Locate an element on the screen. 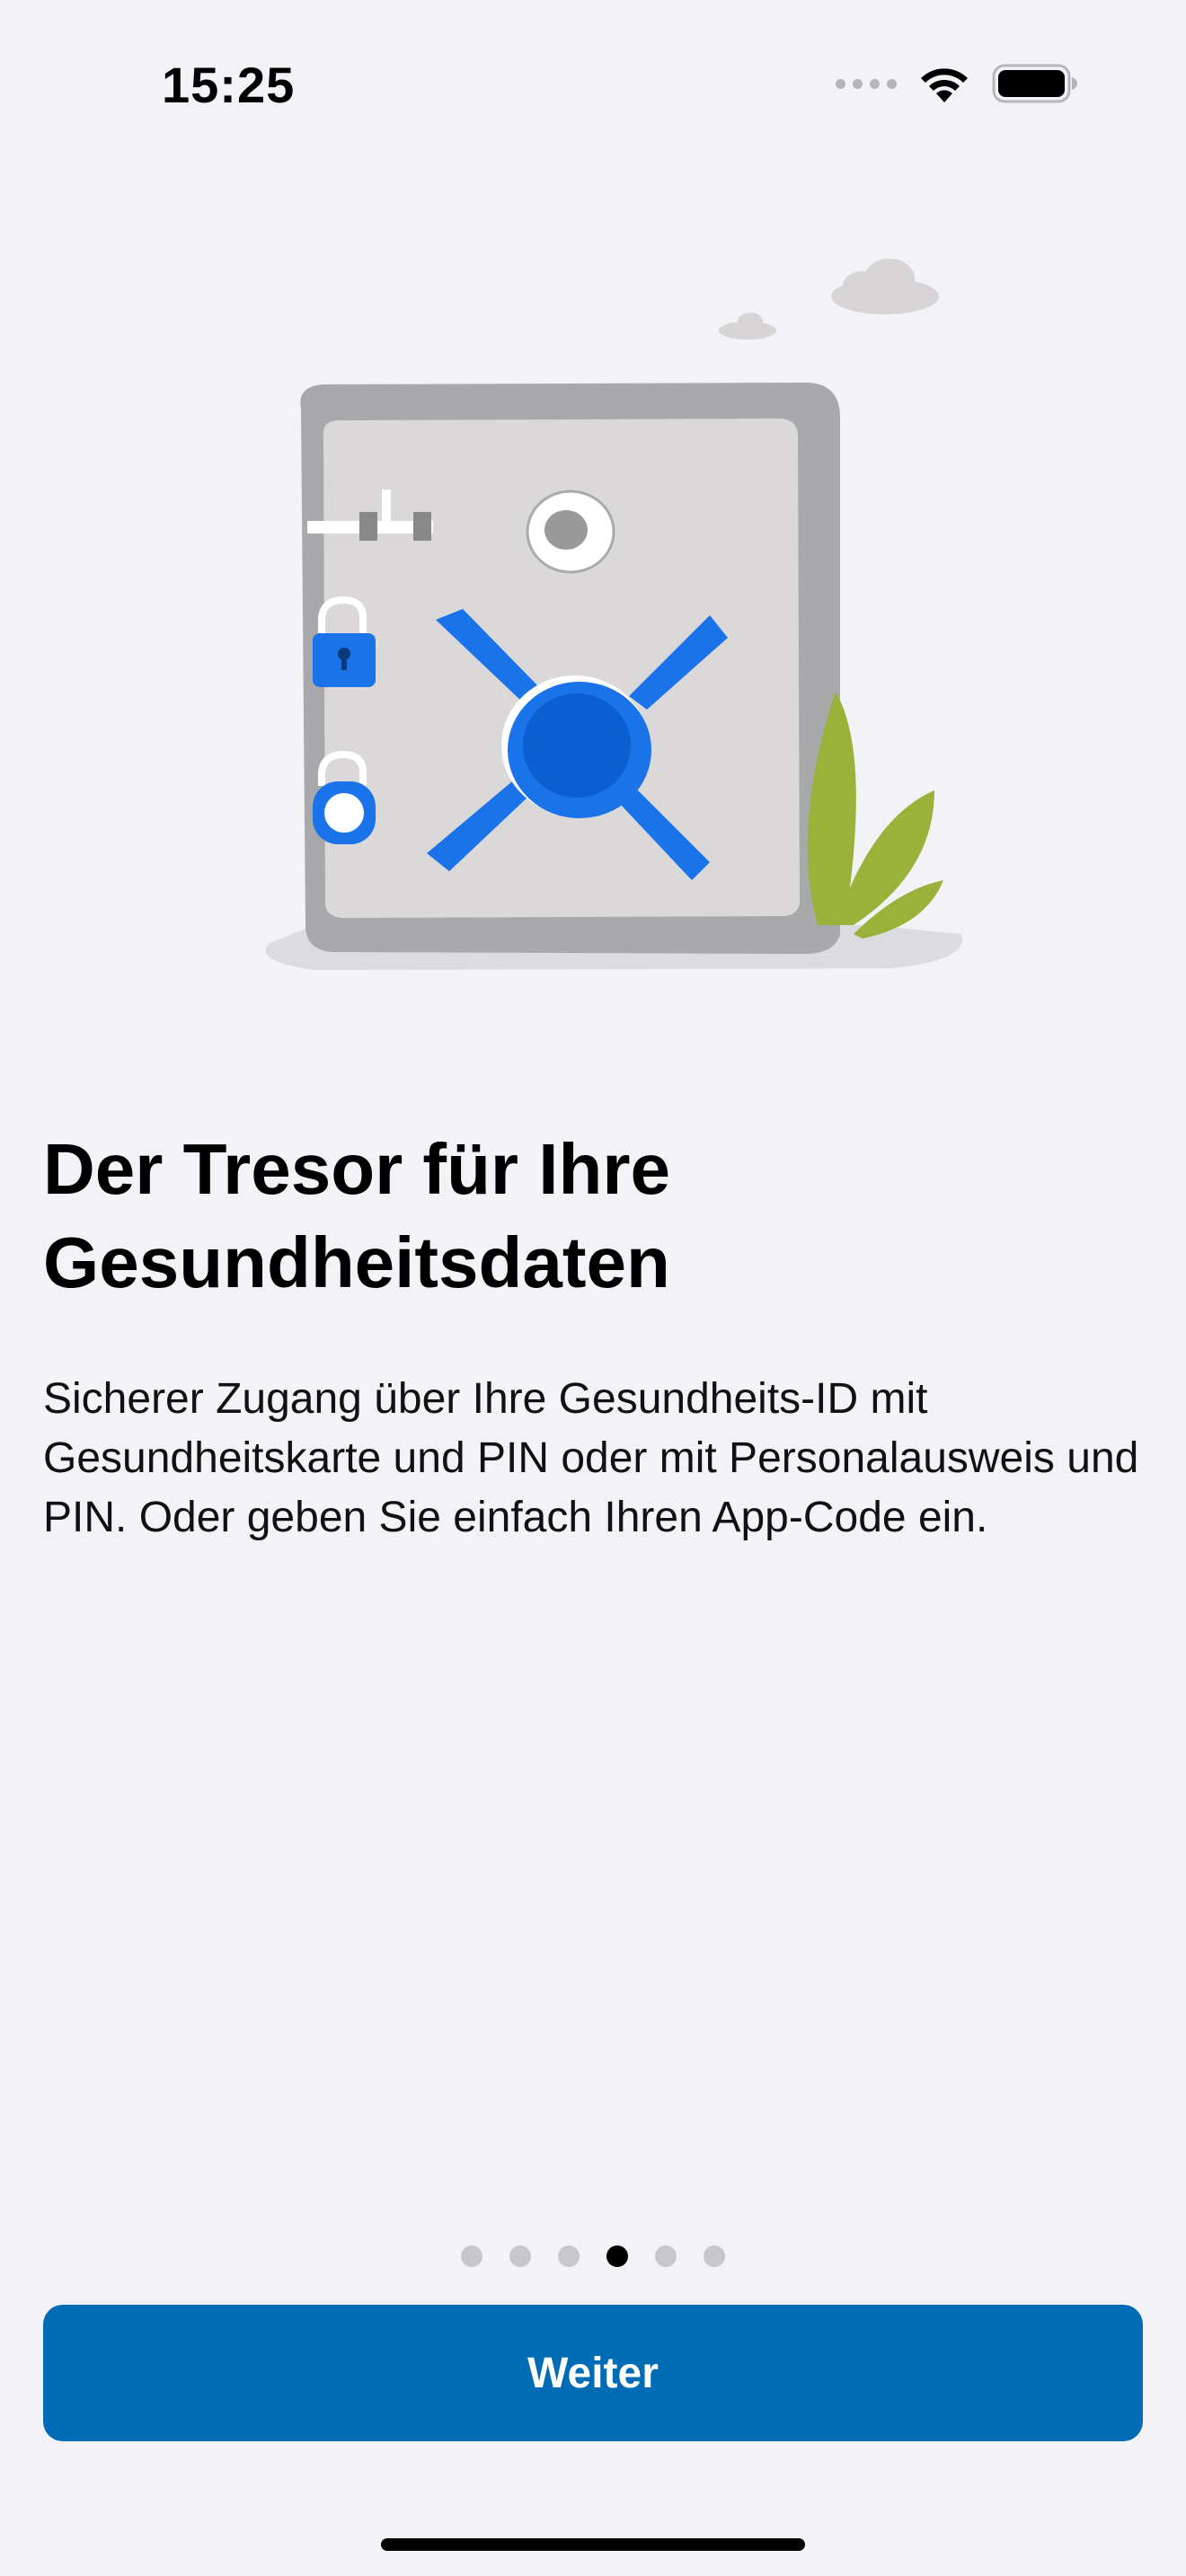  page-title: Der Tresor für Ihre Gesundheitsdaten is located at coordinates (357, 1215).